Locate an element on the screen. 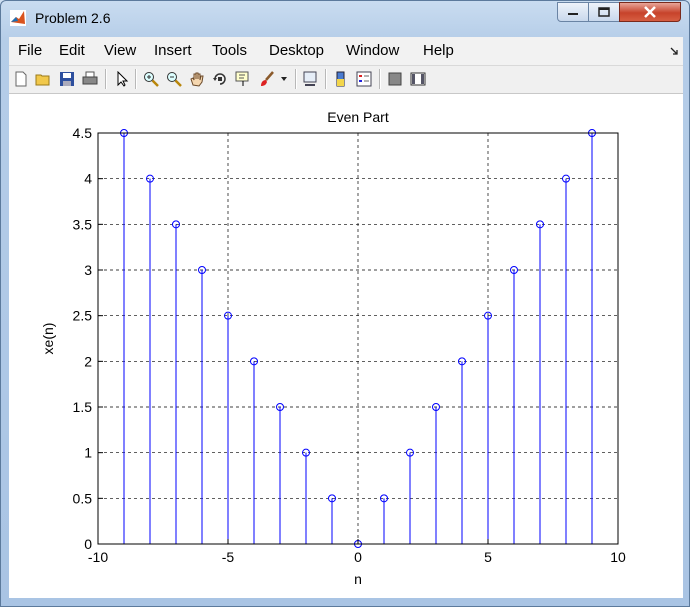 The width and height of the screenshot is (690, 607). menu-view: View is located at coordinates (120, 50).